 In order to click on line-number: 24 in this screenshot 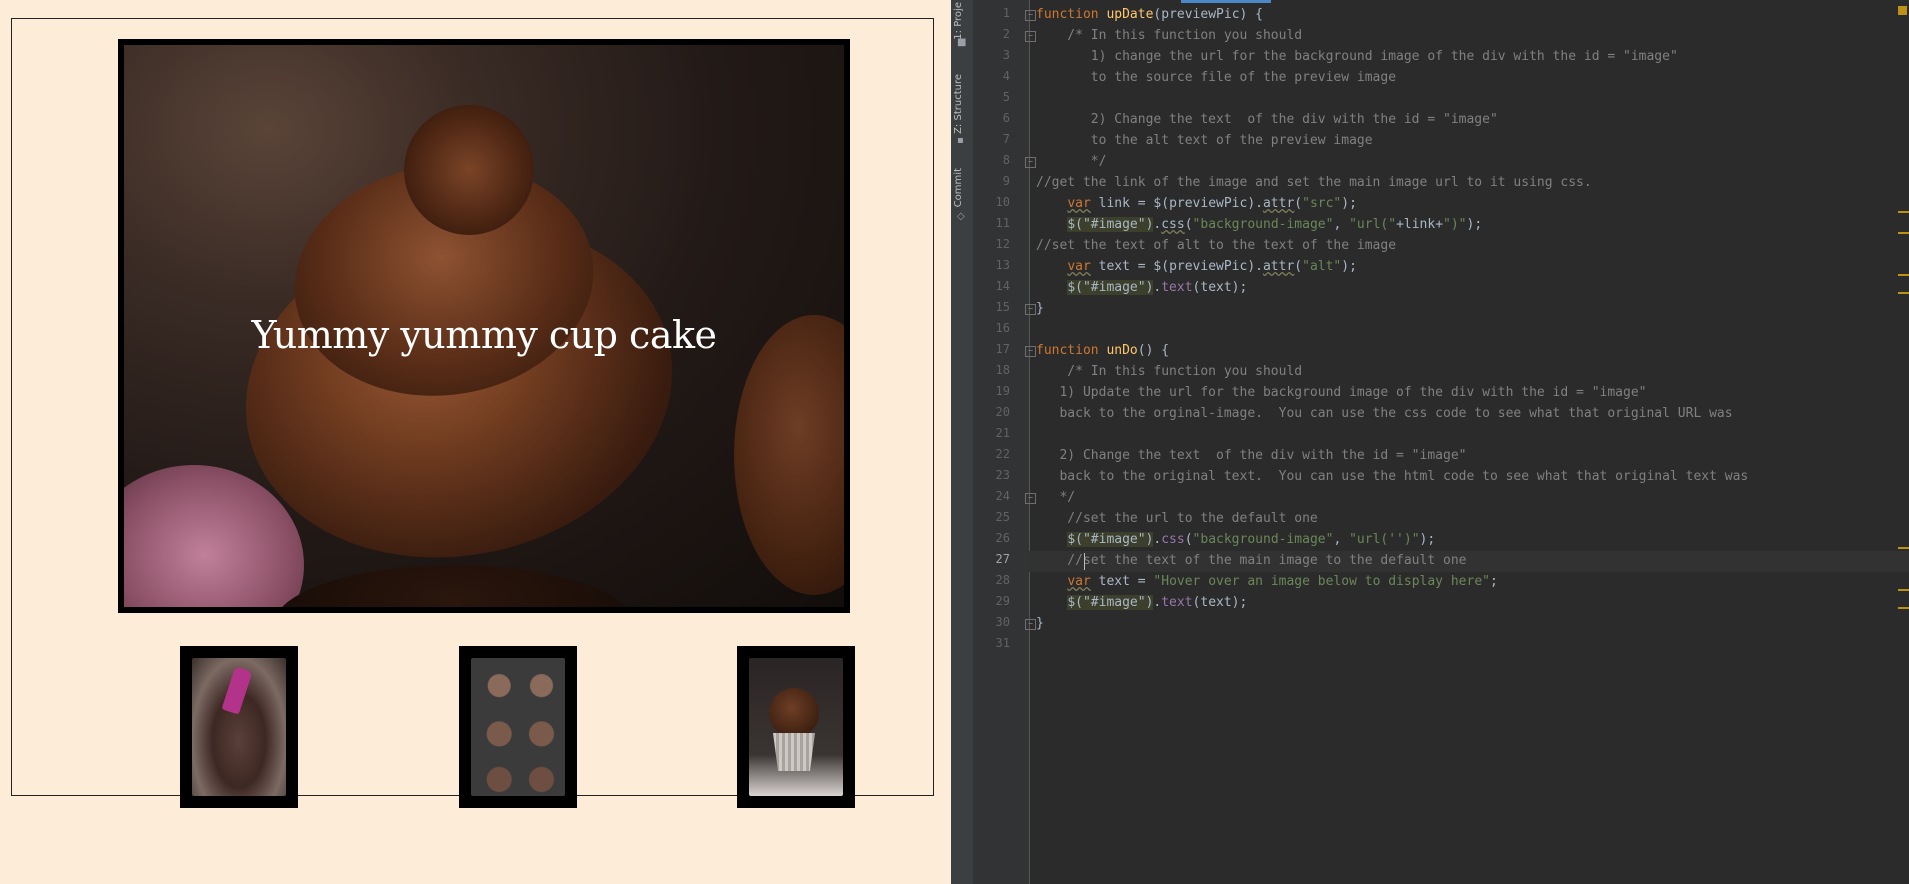, I will do `click(1002, 496)`.